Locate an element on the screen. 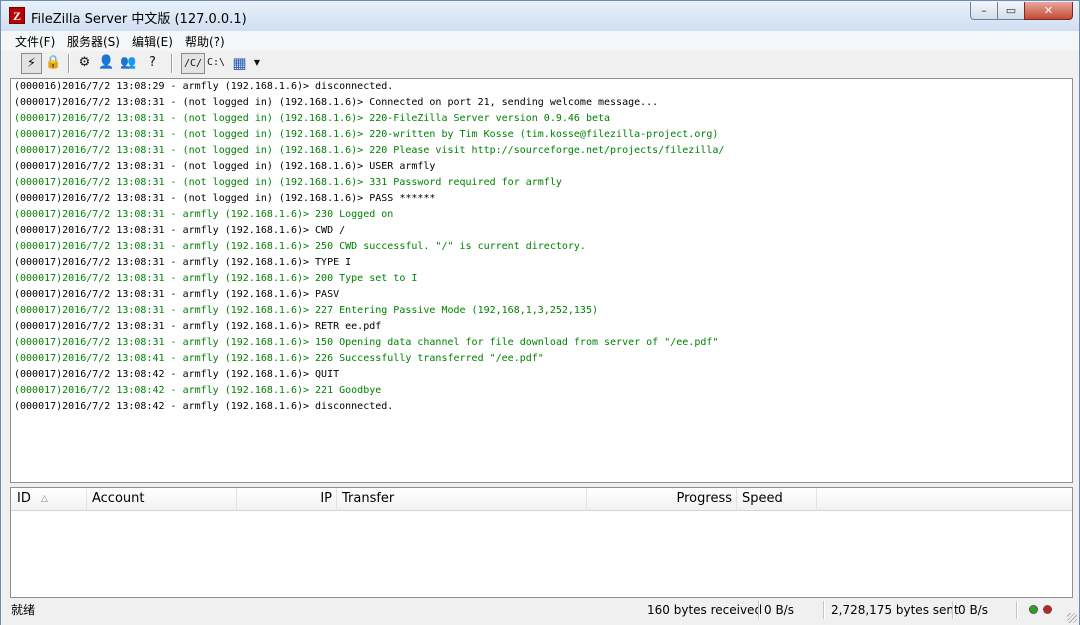 This screenshot has height=625, width=1080. root-dir-icon: /C/ is located at coordinates (193, 63).